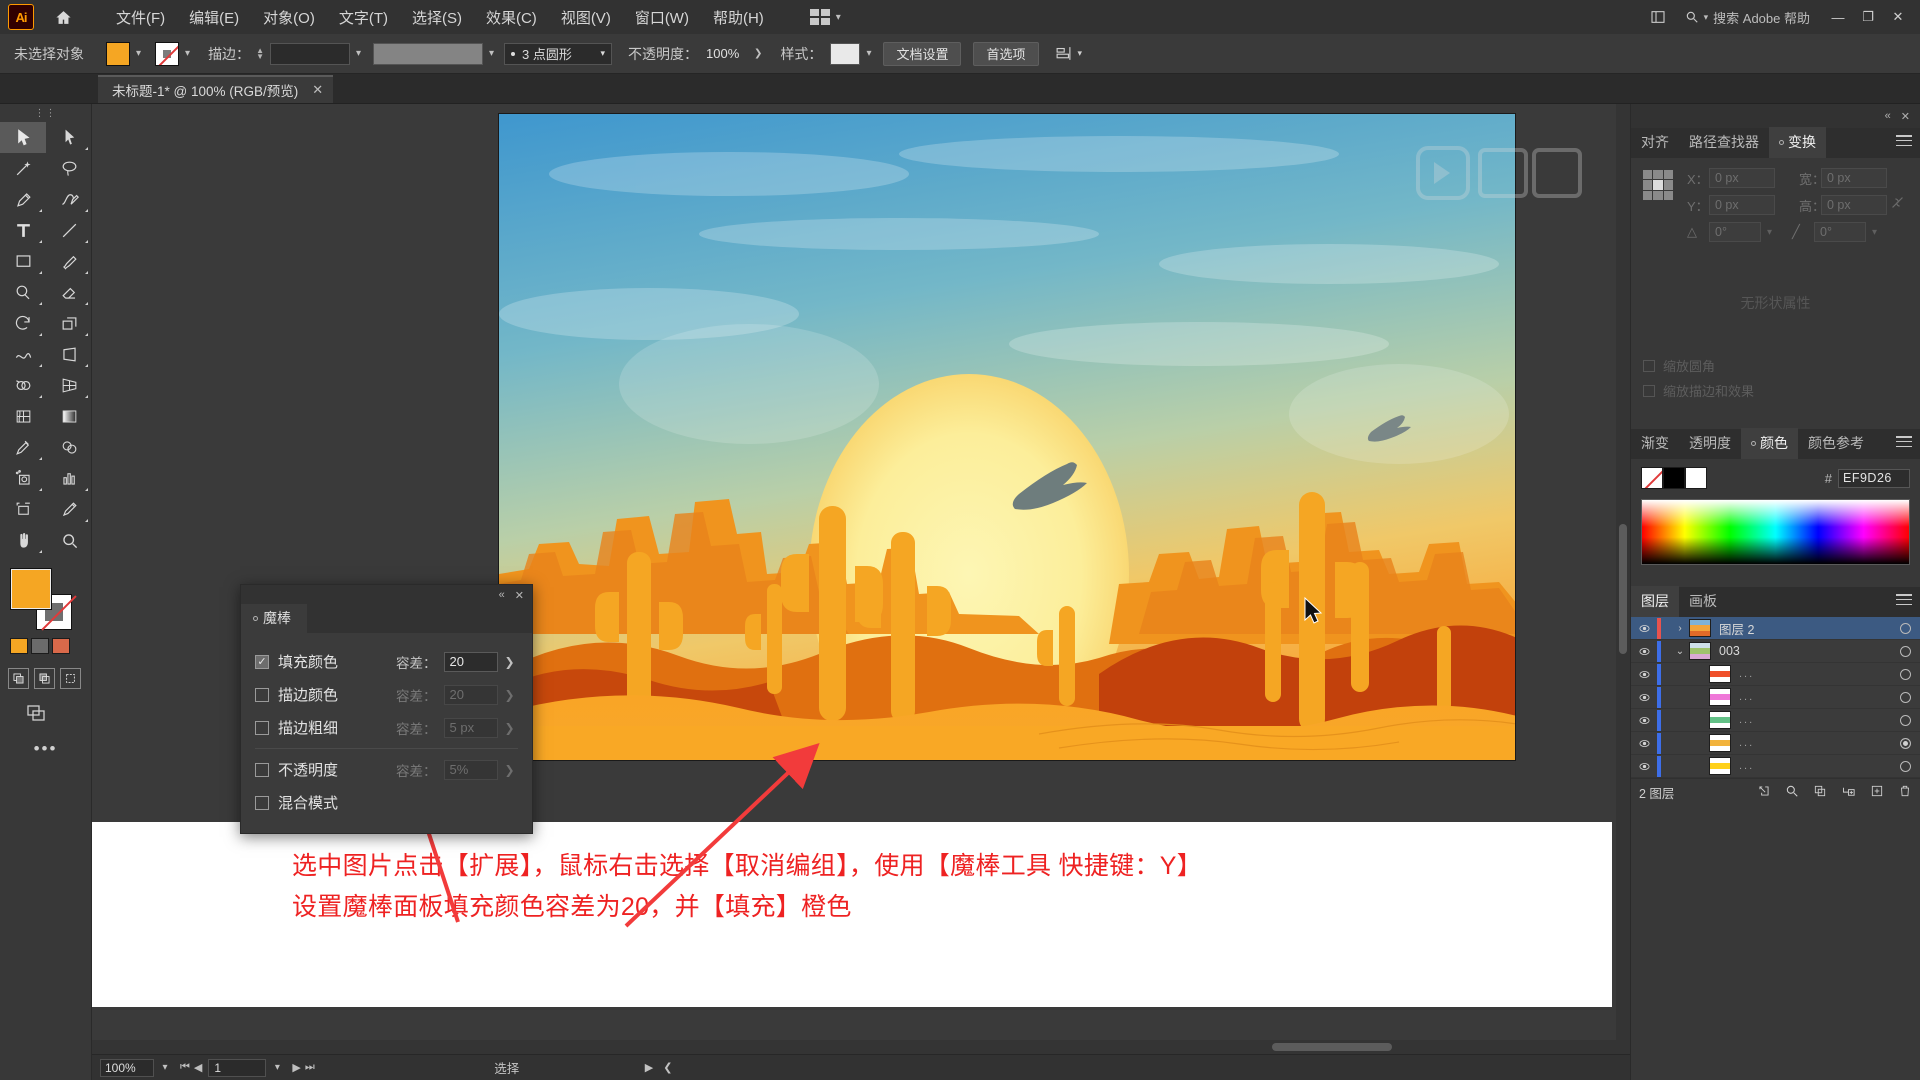  I want to click on document-tab: 未标题-1* @ 100% (RGB/预览) ✕, so click(216, 89).